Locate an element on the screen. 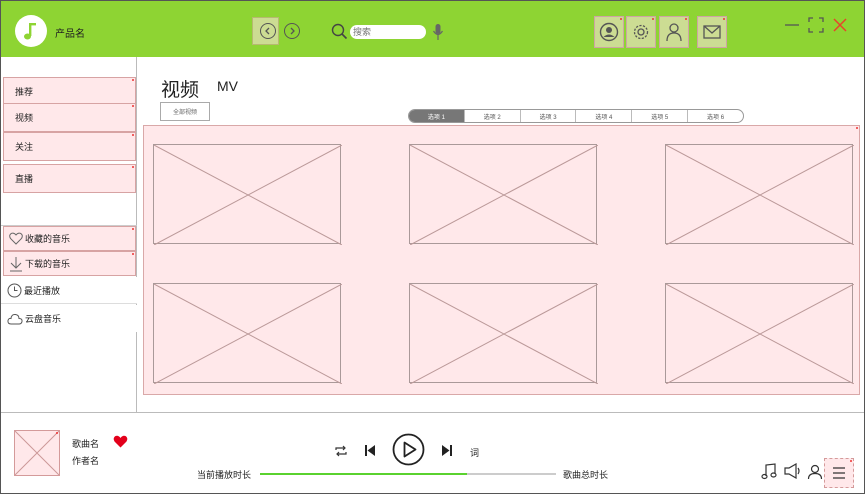 Image resolution: width=865 pixels, height=494 pixels. play-button is located at coordinates (408, 449).